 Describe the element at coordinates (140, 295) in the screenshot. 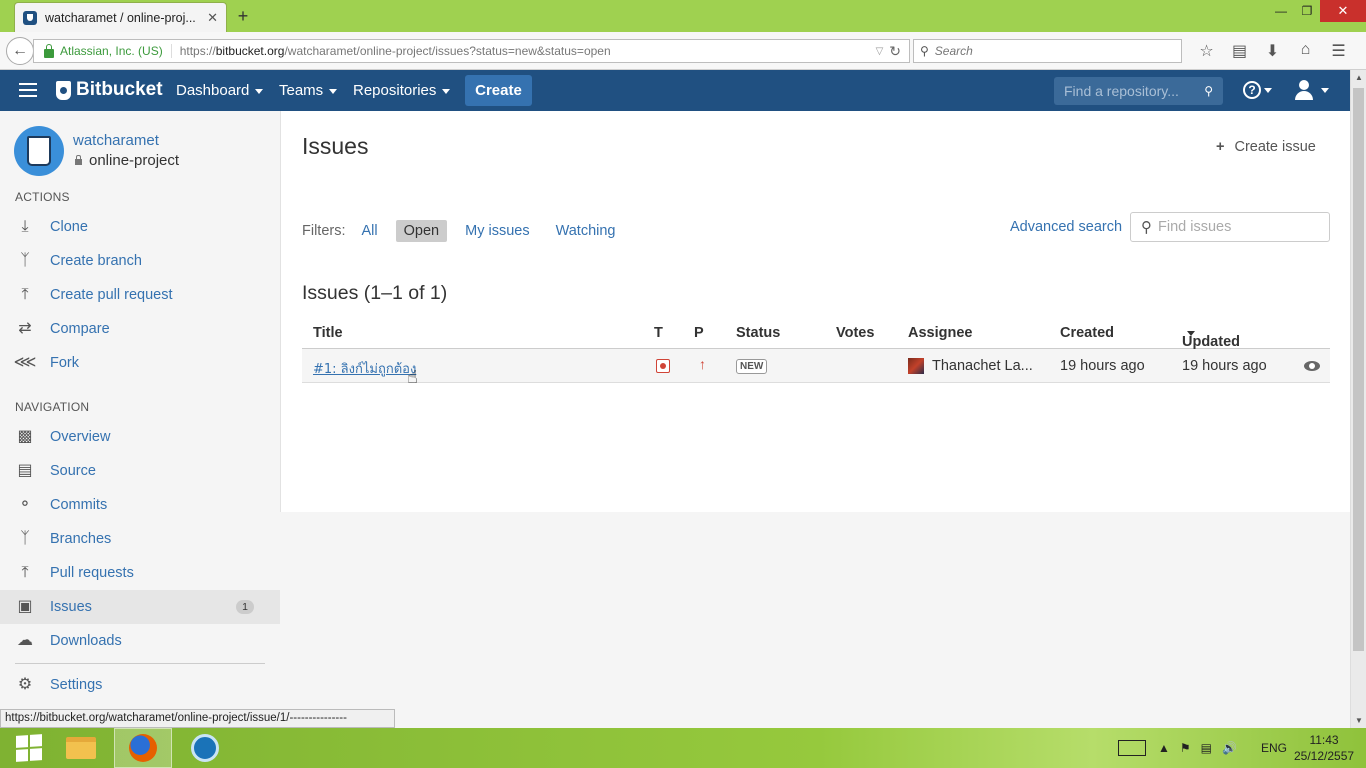

I see `sidebar-item-create-pull-request: ⤒ Create pull request` at that location.